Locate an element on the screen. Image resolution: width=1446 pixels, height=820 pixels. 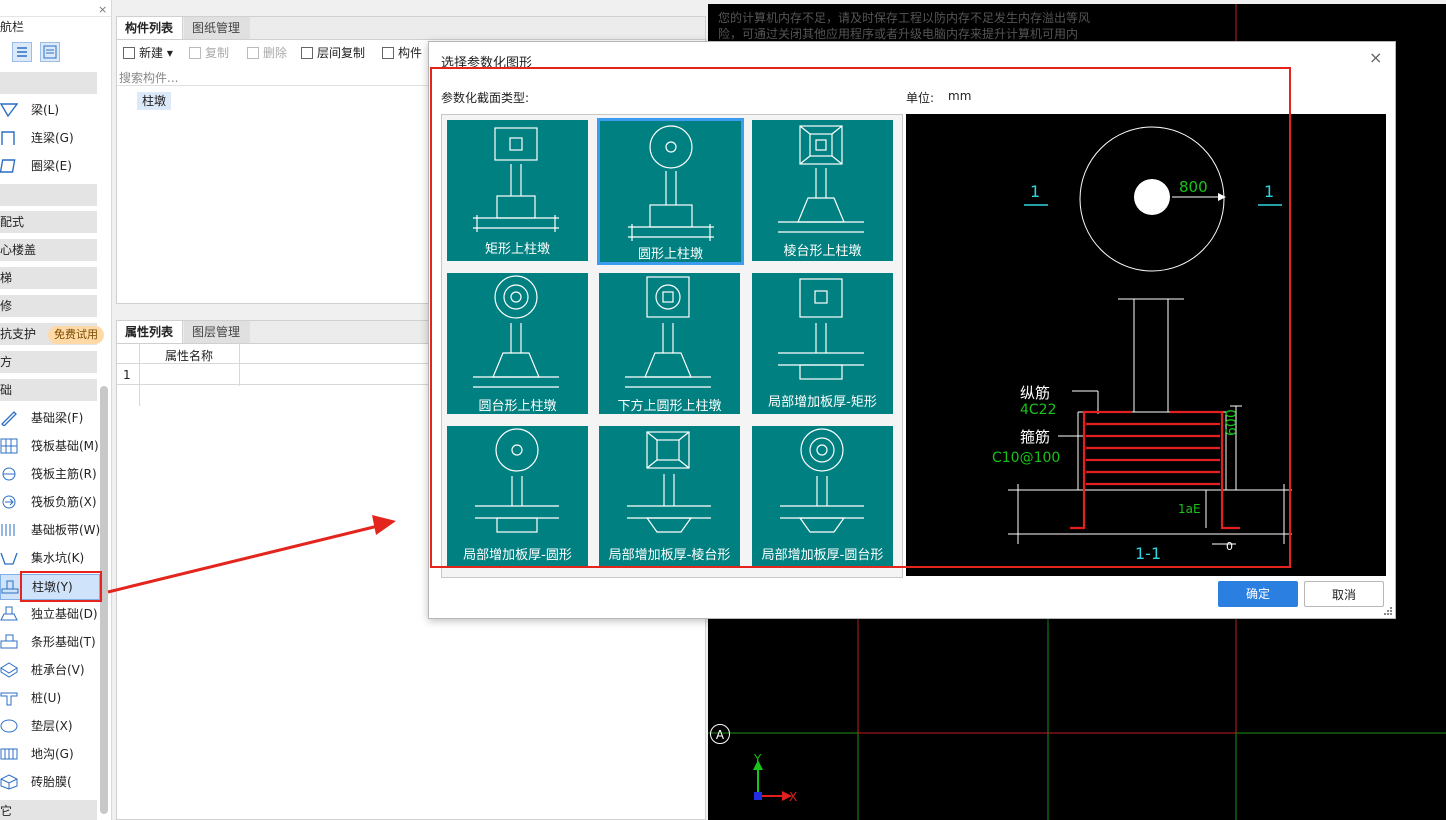
new-button: 新建 ▾ is located at coordinates (148, 53).